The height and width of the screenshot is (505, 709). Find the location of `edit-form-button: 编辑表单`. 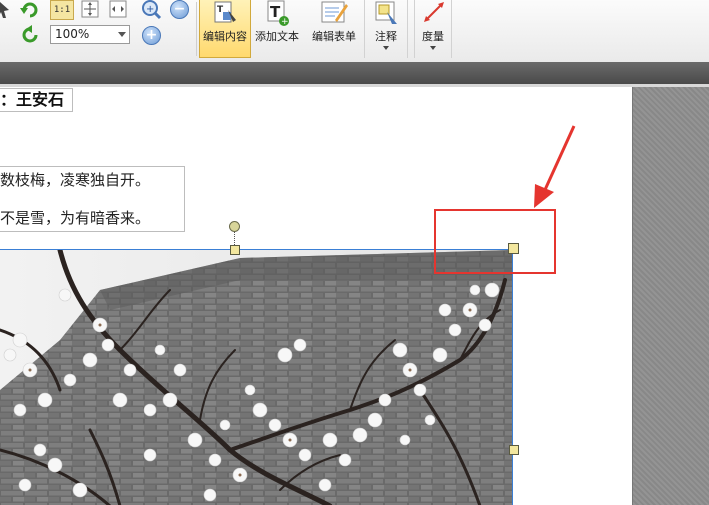

edit-form-button: 编辑表单 is located at coordinates (334, 29).